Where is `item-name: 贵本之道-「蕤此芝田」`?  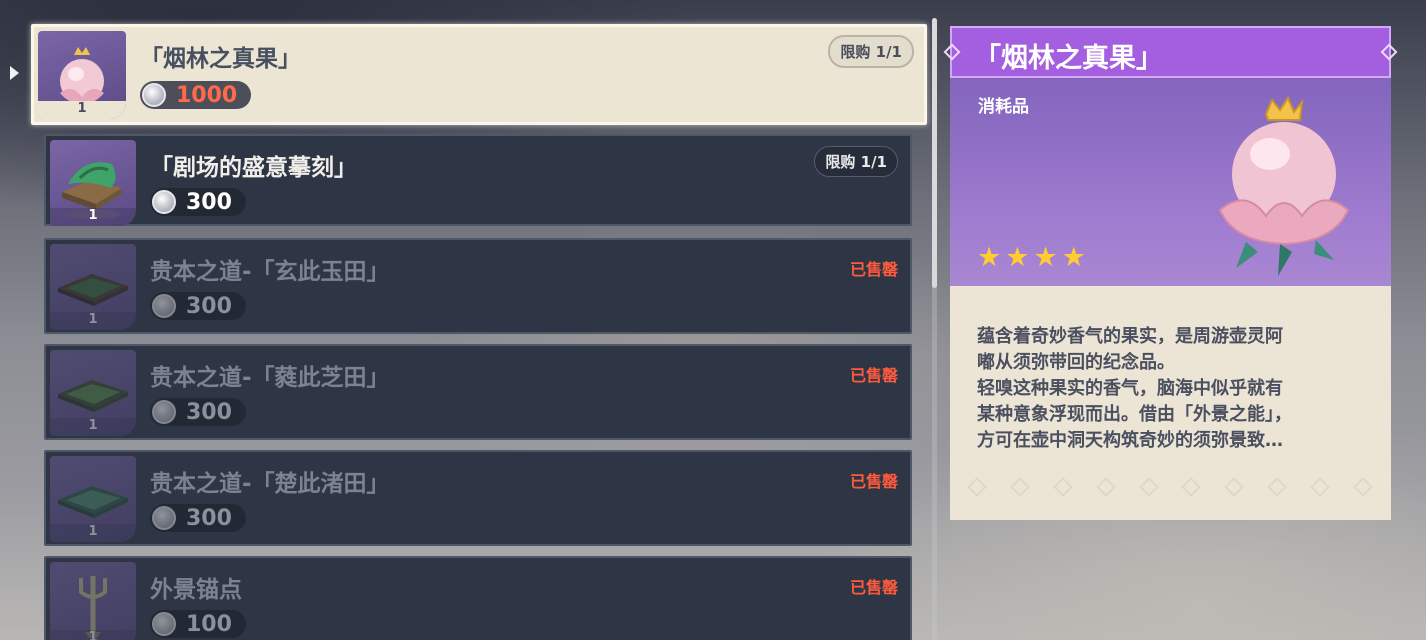
item-name: 贵本之道-「蕤此芝田」 is located at coordinates (270, 378).